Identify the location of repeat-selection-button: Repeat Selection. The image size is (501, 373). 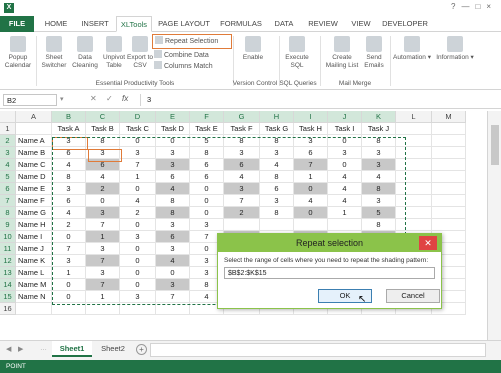
(192, 41).